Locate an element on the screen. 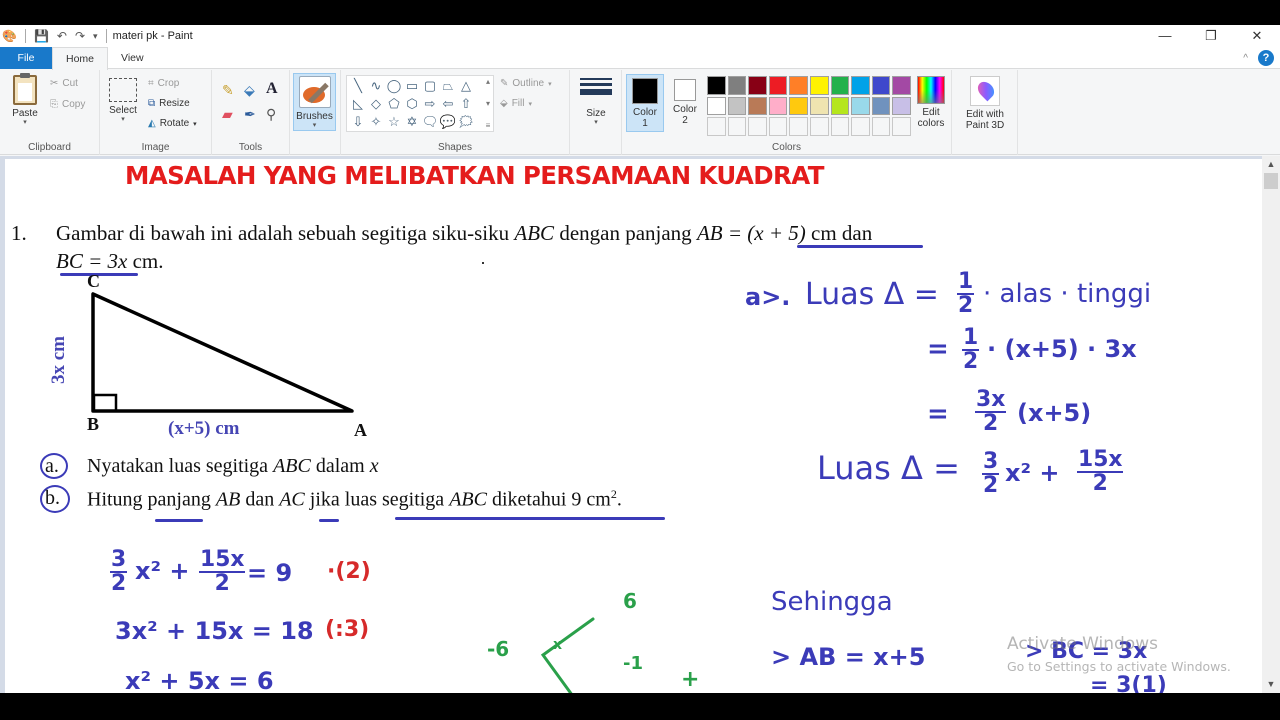  tab-file: File is located at coordinates (26, 58).